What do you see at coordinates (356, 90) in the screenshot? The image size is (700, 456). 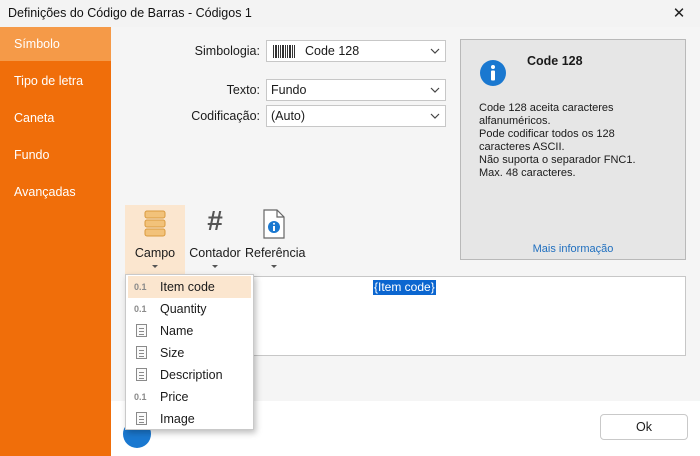 I see `text-select: Fundo` at bounding box center [356, 90].